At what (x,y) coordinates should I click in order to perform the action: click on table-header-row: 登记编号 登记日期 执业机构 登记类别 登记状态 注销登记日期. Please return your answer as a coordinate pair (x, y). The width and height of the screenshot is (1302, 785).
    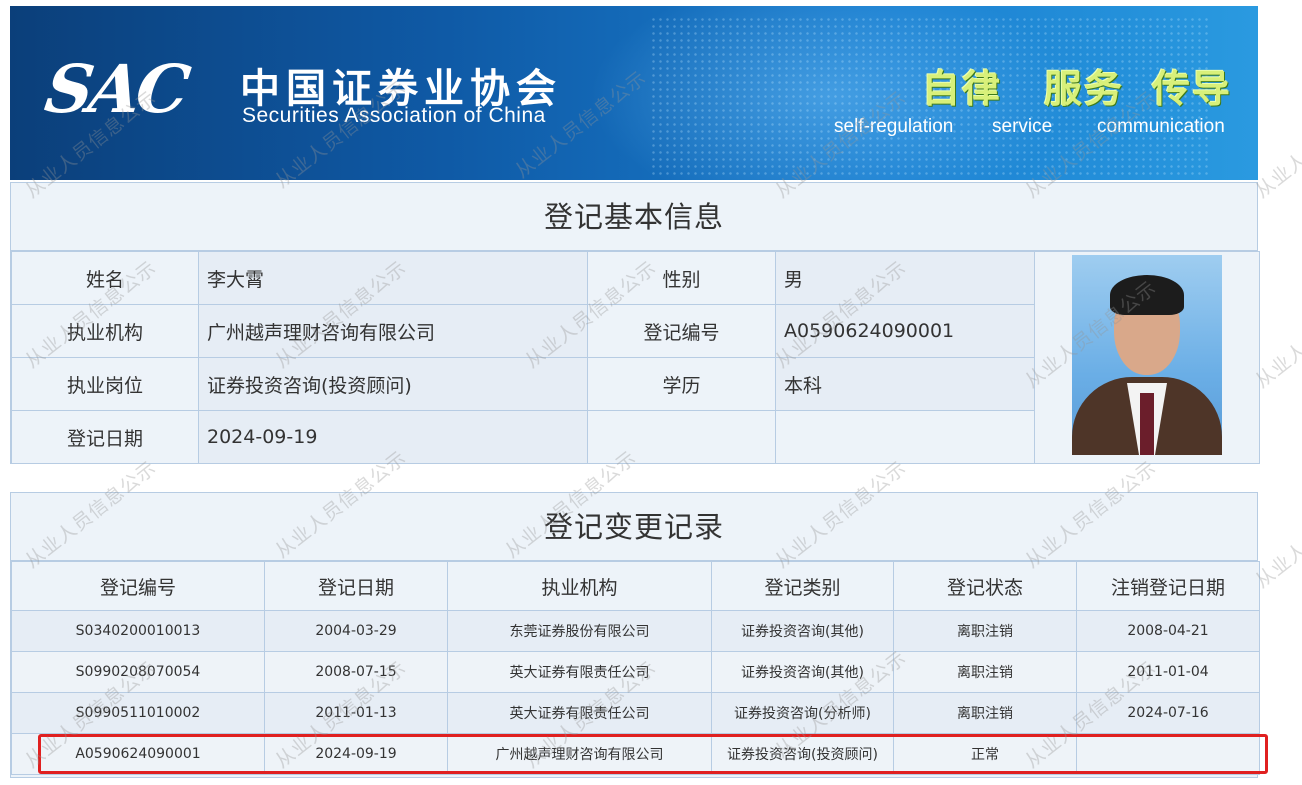
    Looking at the image, I should click on (635, 586).